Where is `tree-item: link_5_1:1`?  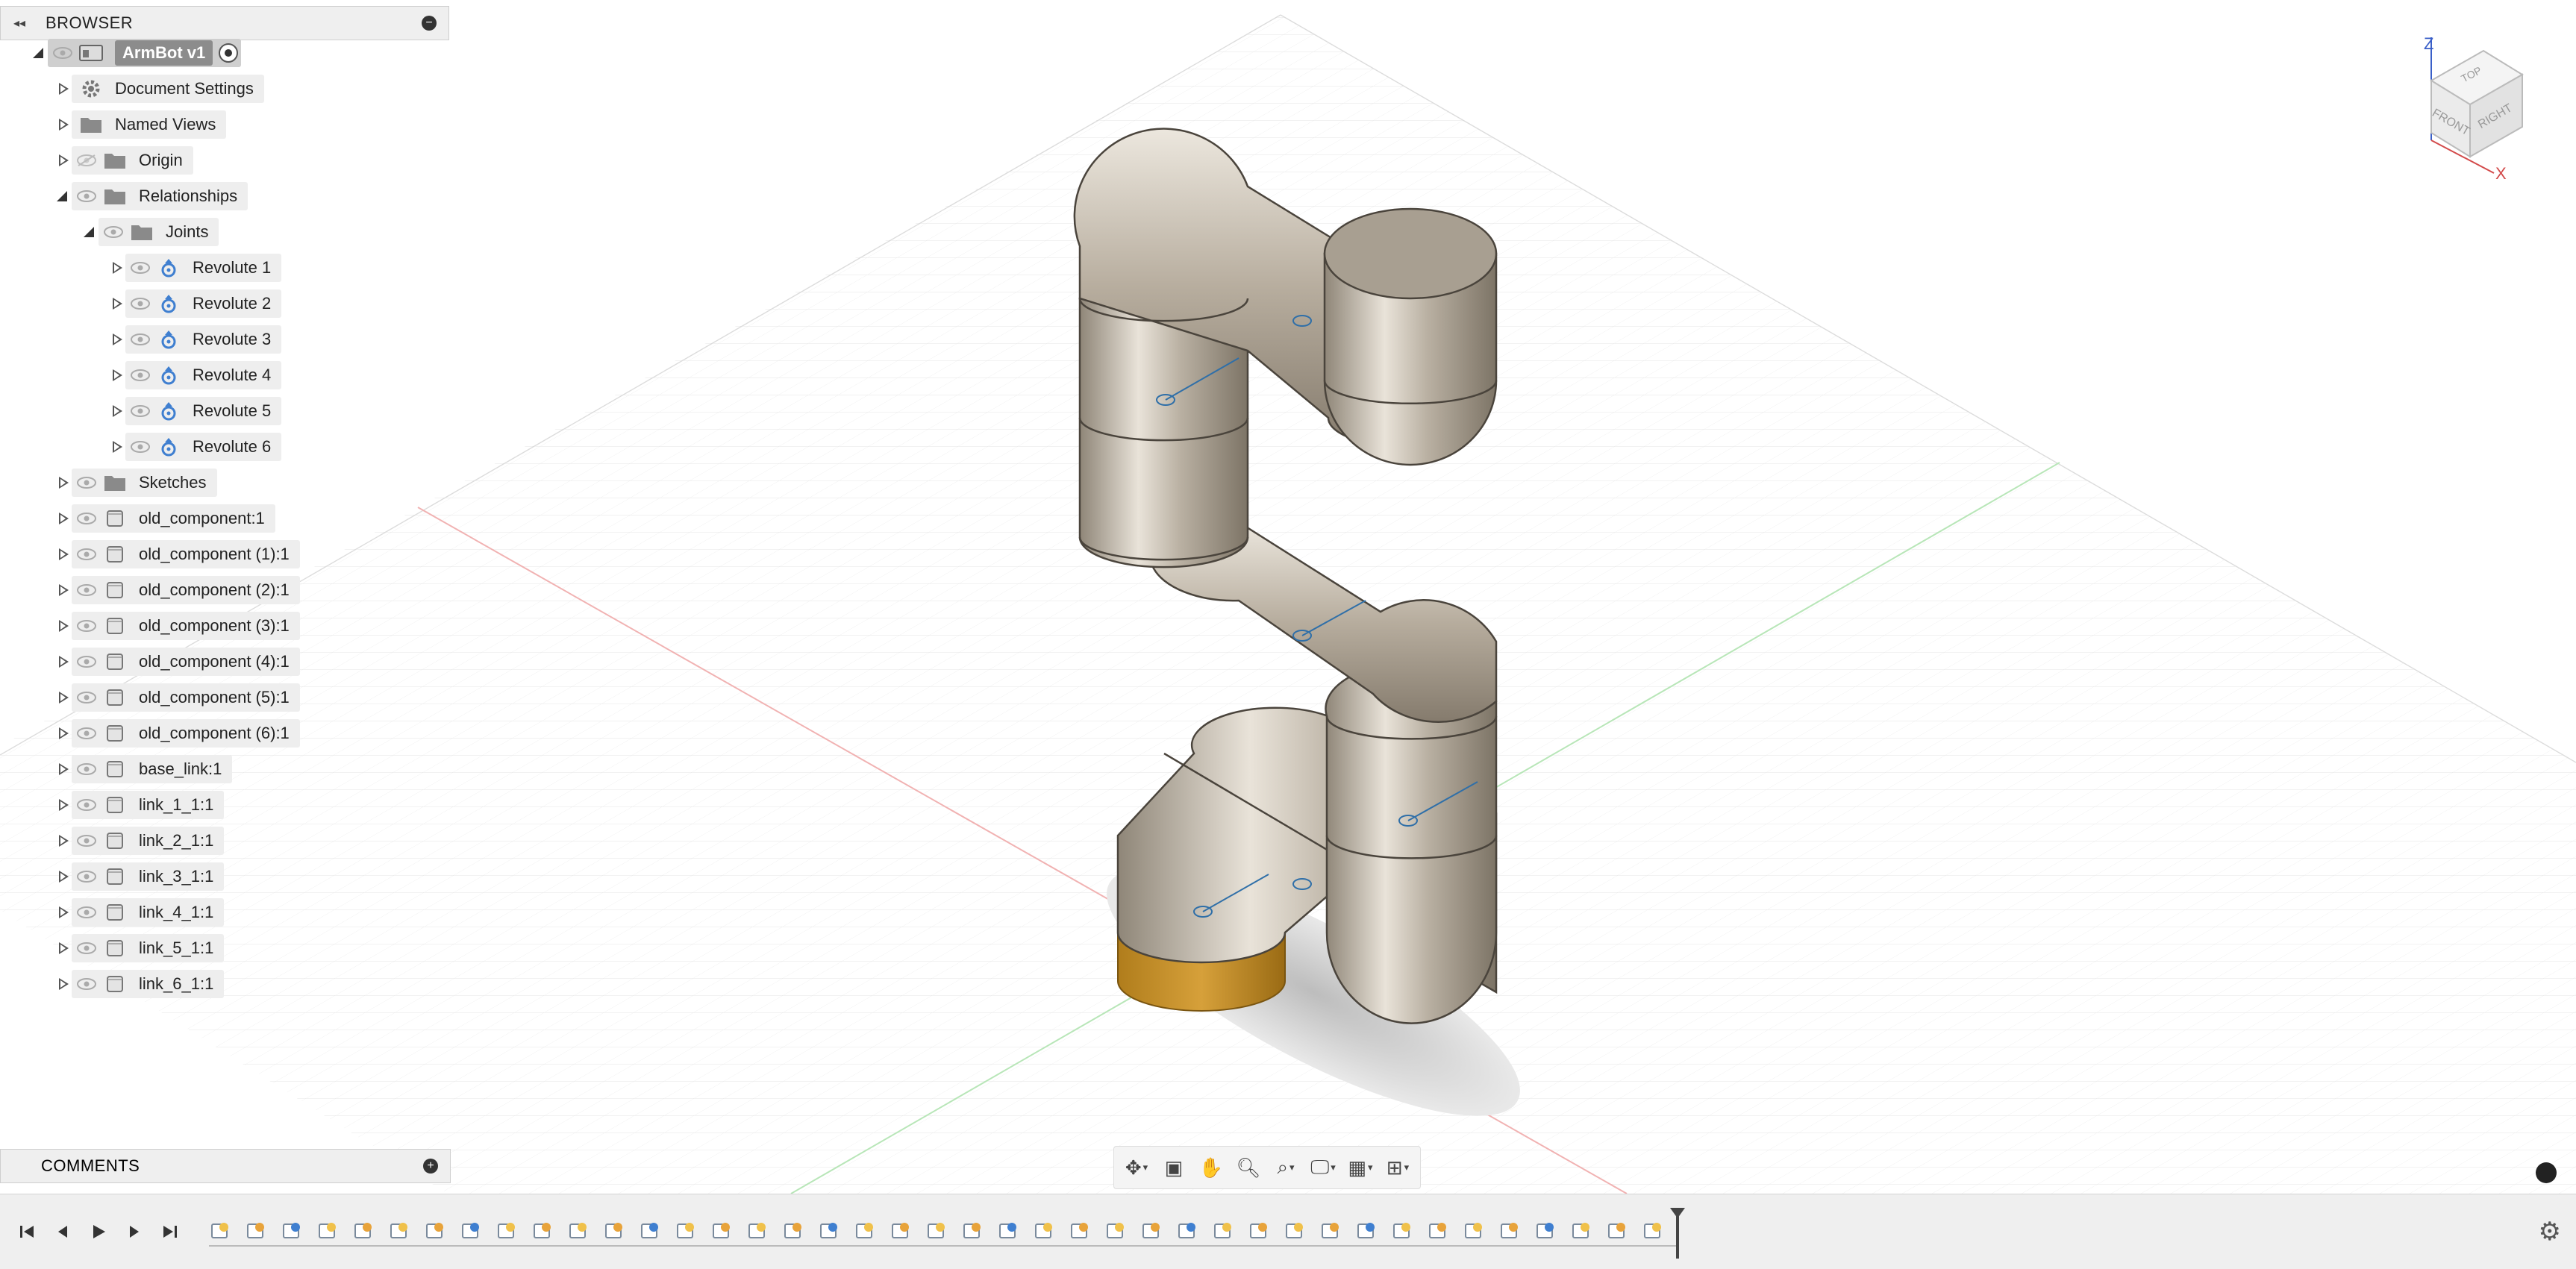
tree-item: link_5_1:1 is located at coordinates (148, 948).